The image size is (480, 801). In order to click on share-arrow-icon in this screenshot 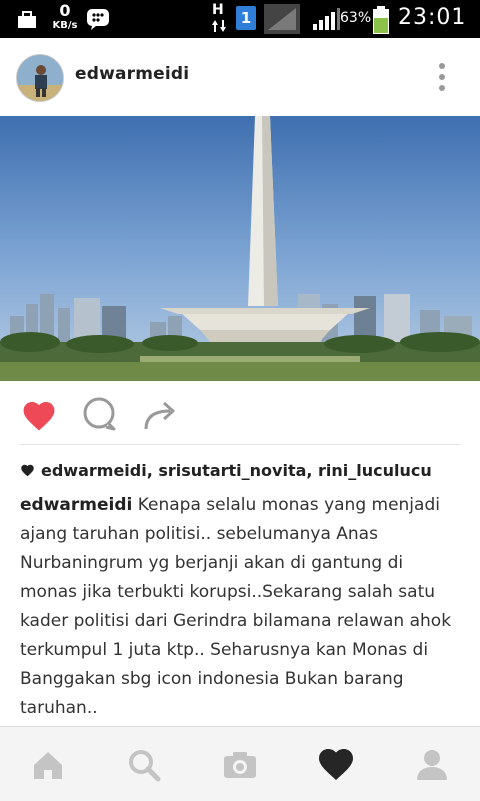, I will do `click(160, 415)`.